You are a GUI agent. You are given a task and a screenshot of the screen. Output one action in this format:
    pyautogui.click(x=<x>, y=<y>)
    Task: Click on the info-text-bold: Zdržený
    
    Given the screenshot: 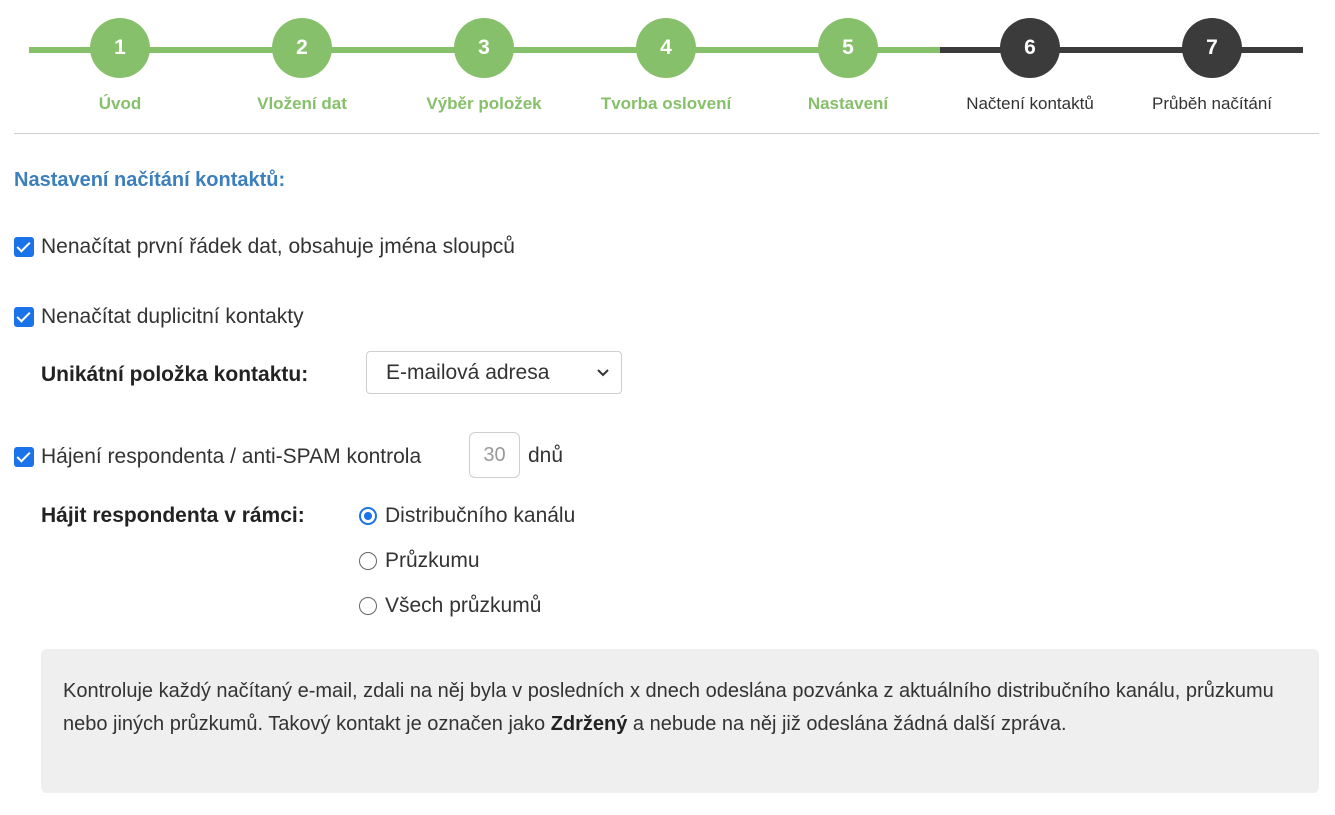 What is the action you would take?
    pyautogui.click(x=589, y=724)
    